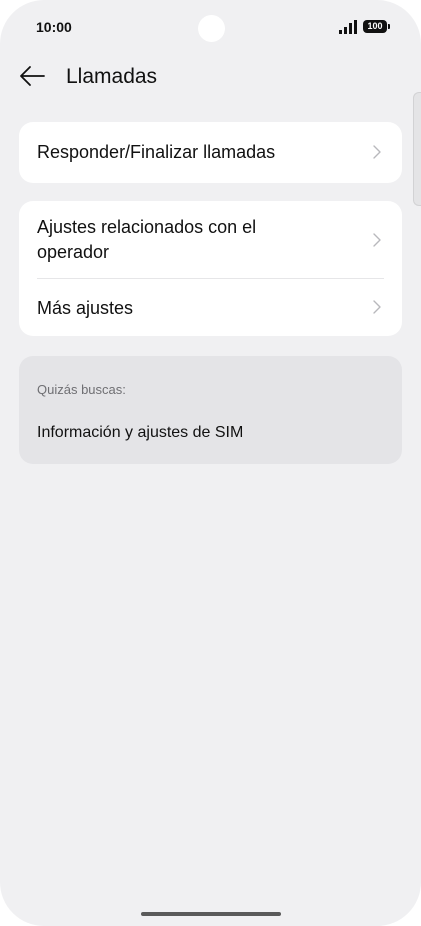  I want to click on settings-card-calls: Responder/Finalizar llamadas, so click(210, 152).